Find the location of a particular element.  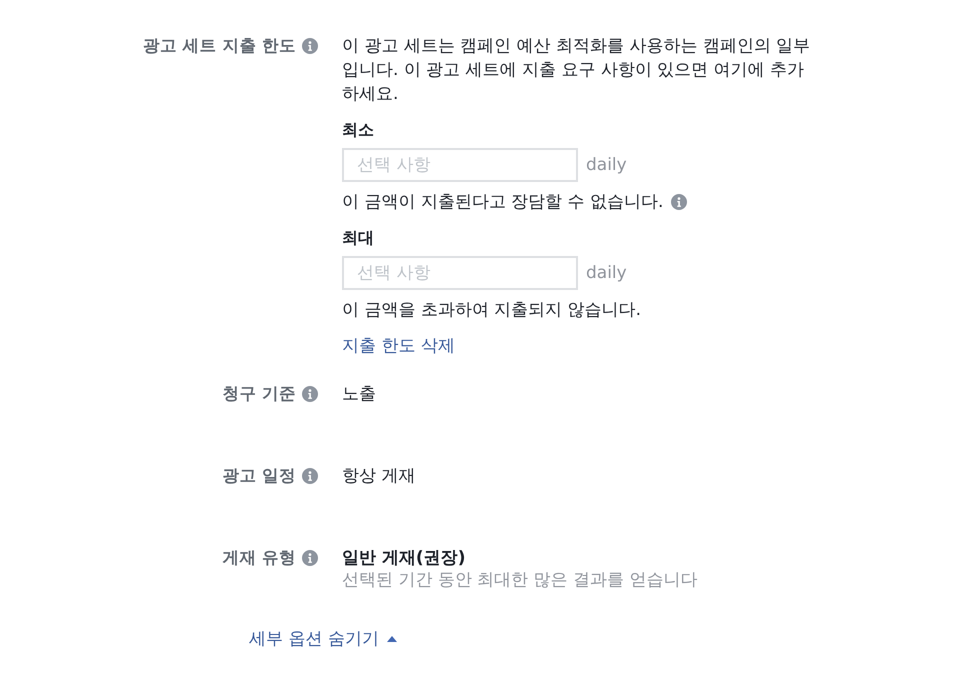

field-label: 청구 기준 is located at coordinates (259, 394).